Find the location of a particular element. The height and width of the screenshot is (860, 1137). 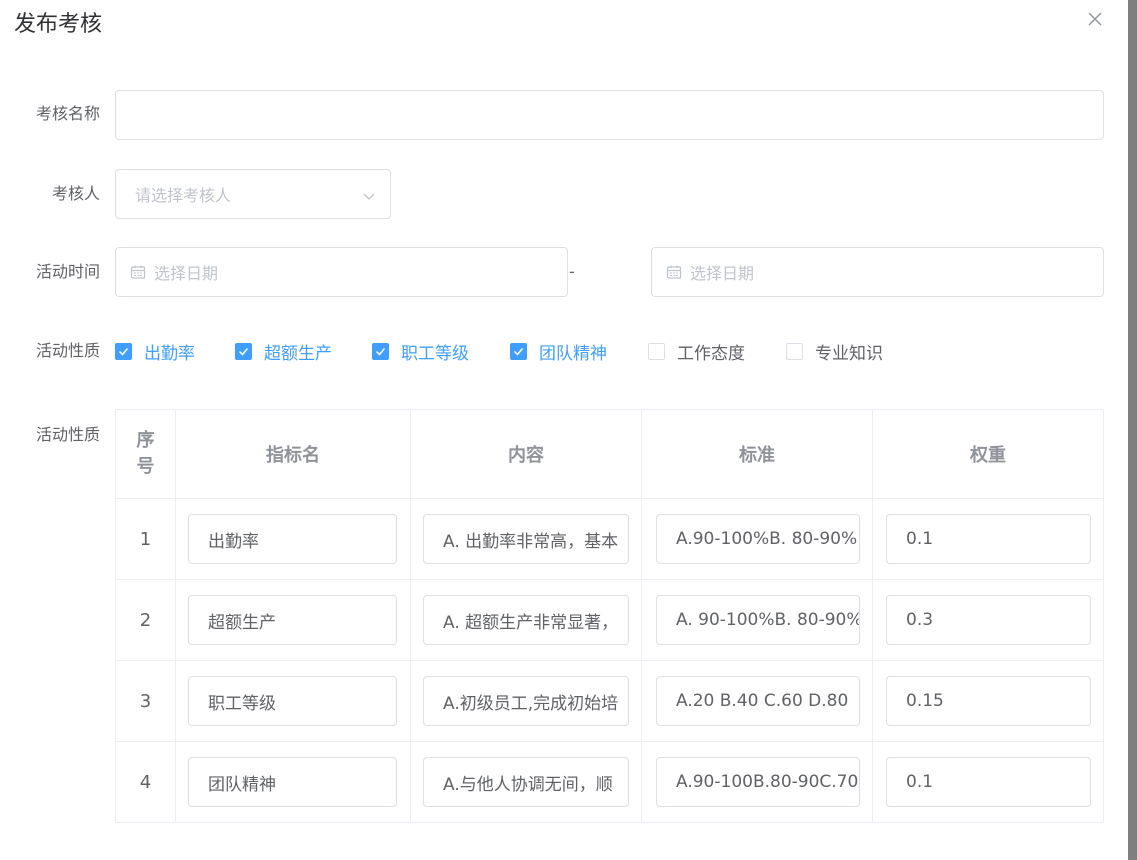

content-input: A.初级员工,完成初始培 is located at coordinates (526, 701).